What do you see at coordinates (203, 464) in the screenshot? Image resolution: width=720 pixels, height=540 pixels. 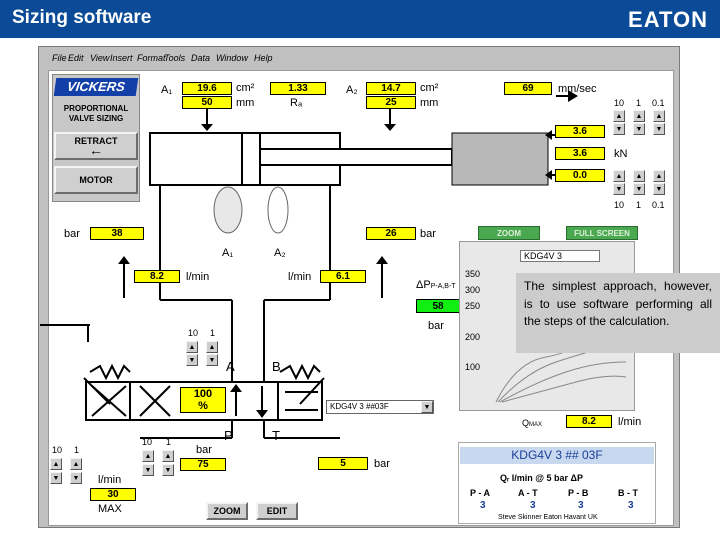 I see `supply-pressure-field: 75` at bounding box center [203, 464].